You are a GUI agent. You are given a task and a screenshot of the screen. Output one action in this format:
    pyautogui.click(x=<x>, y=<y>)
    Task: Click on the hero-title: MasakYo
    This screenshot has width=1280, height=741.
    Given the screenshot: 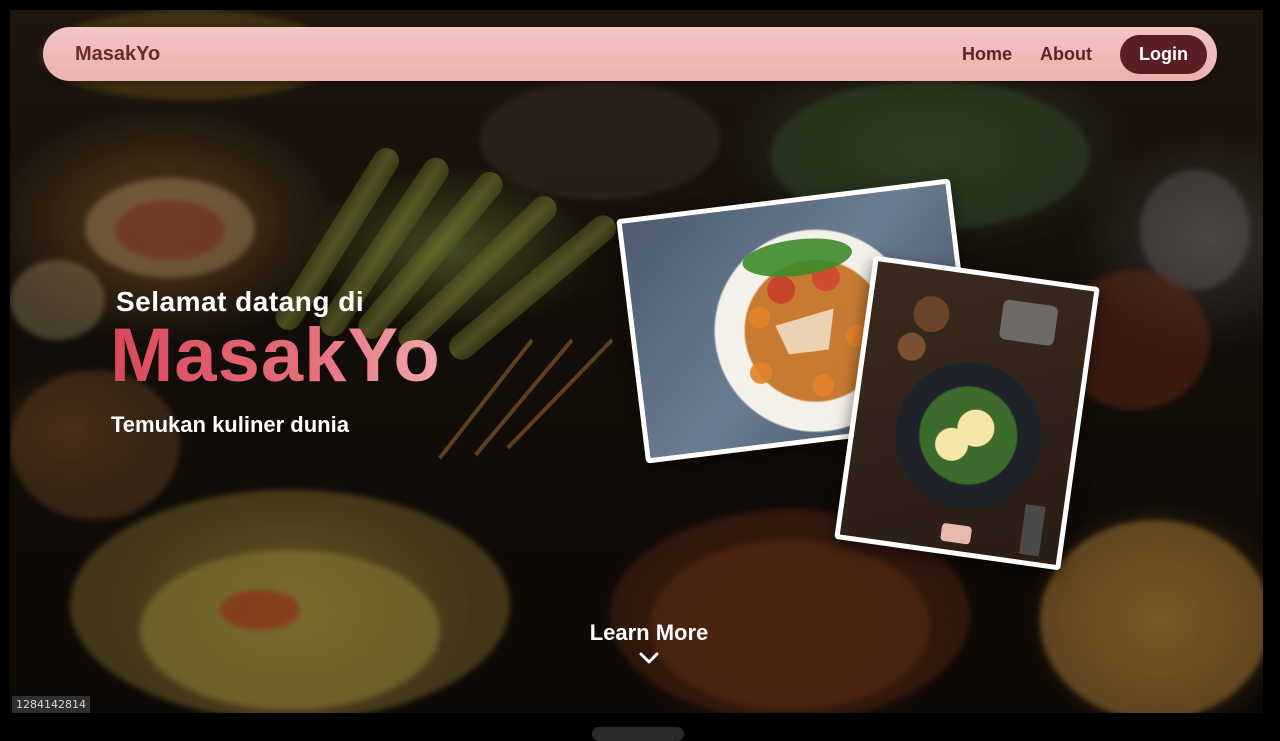 What is the action you would take?
    pyautogui.click(x=275, y=355)
    